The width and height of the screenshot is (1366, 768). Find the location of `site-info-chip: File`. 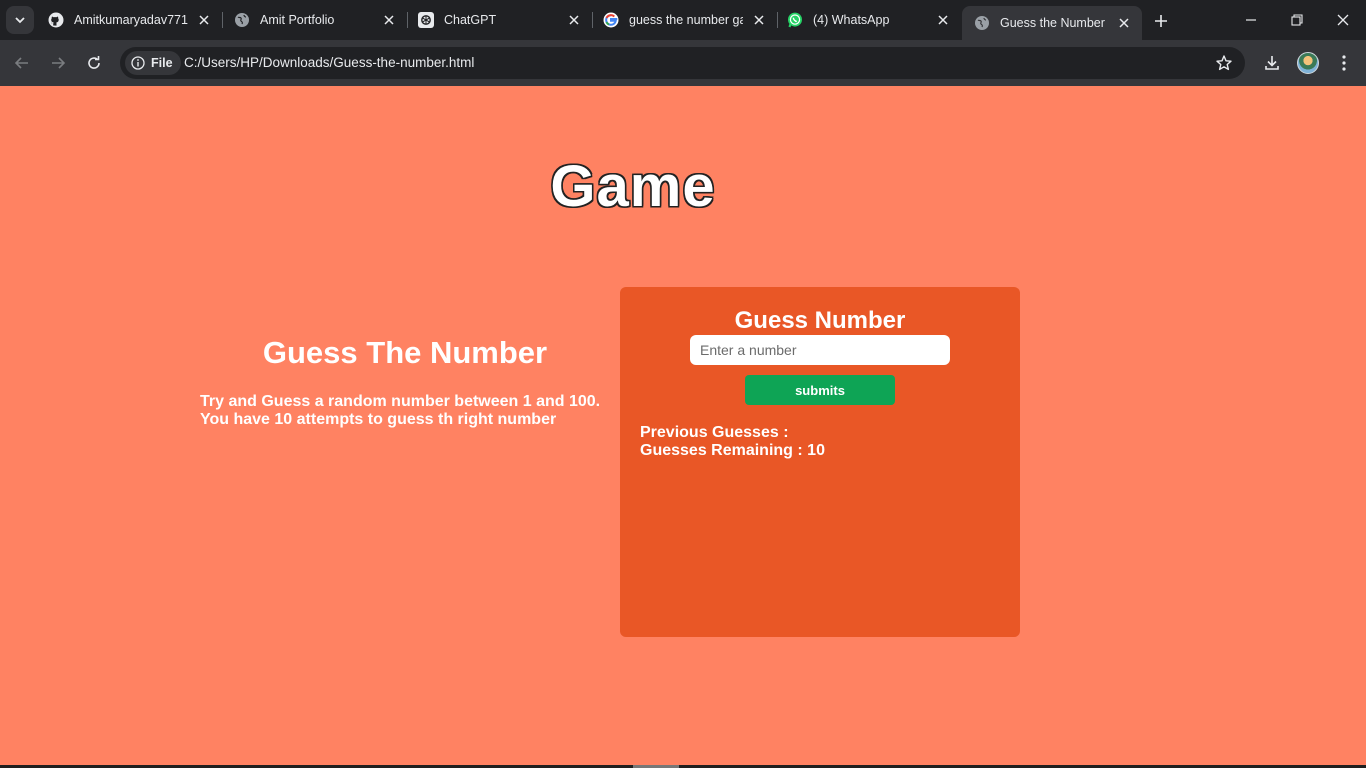

site-info-chip: File is located at coordinates (153, 63).